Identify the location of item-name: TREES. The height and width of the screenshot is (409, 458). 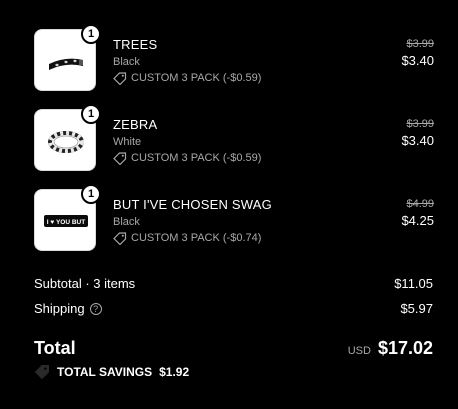
(135, 44).